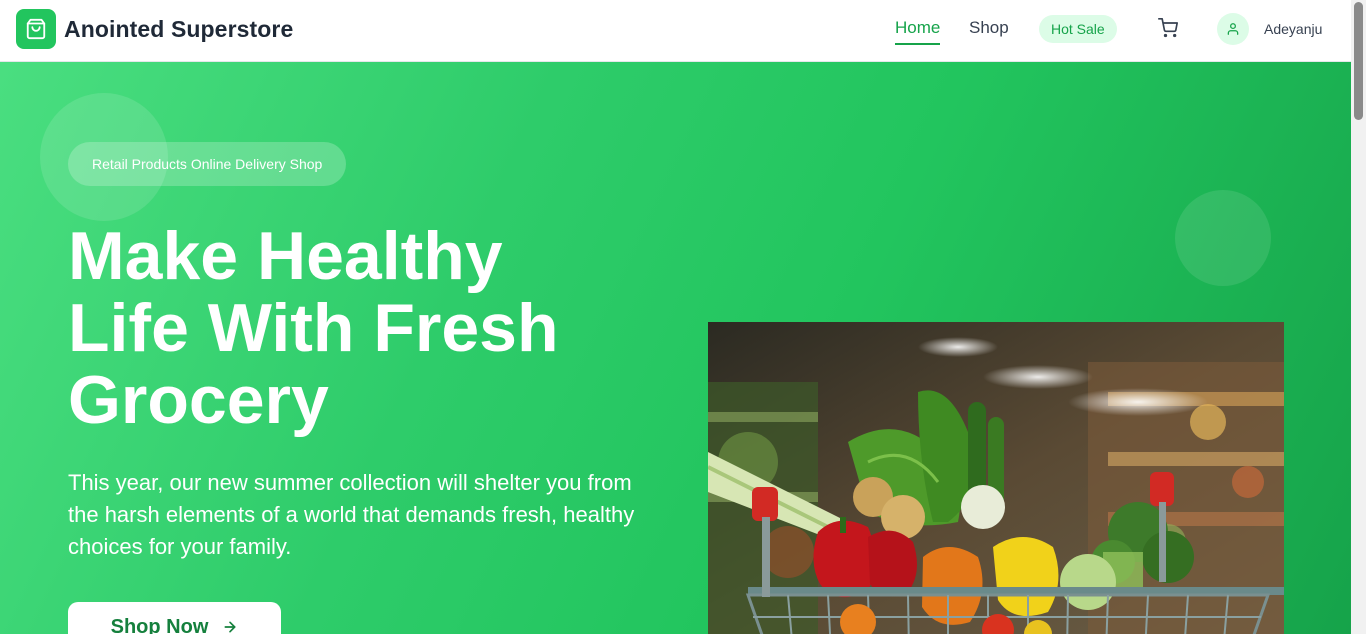 The image size is (1366, 634). I want to click on user-icon, so click(1233, 29).